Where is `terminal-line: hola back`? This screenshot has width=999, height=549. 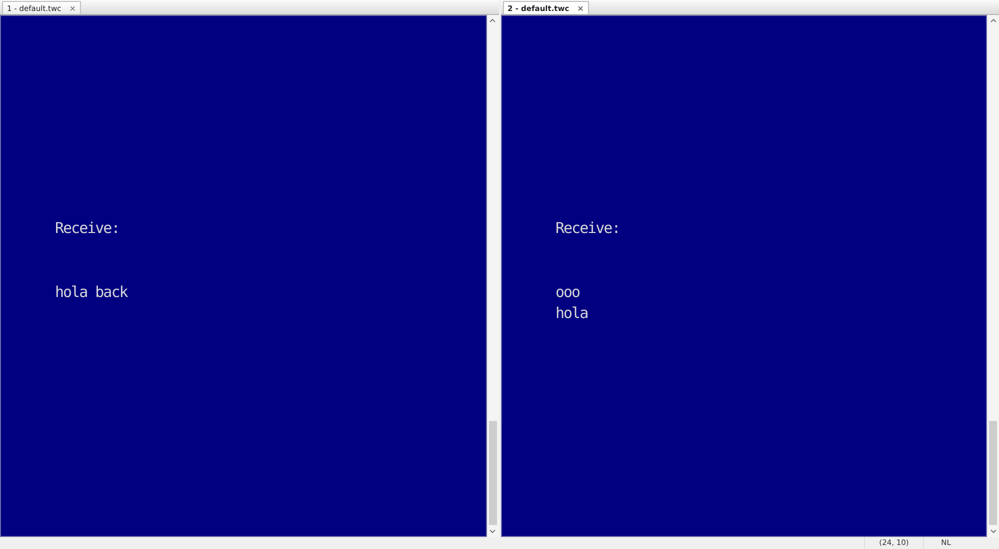
terminal-line: hola back is located at coordinates (91, 292).